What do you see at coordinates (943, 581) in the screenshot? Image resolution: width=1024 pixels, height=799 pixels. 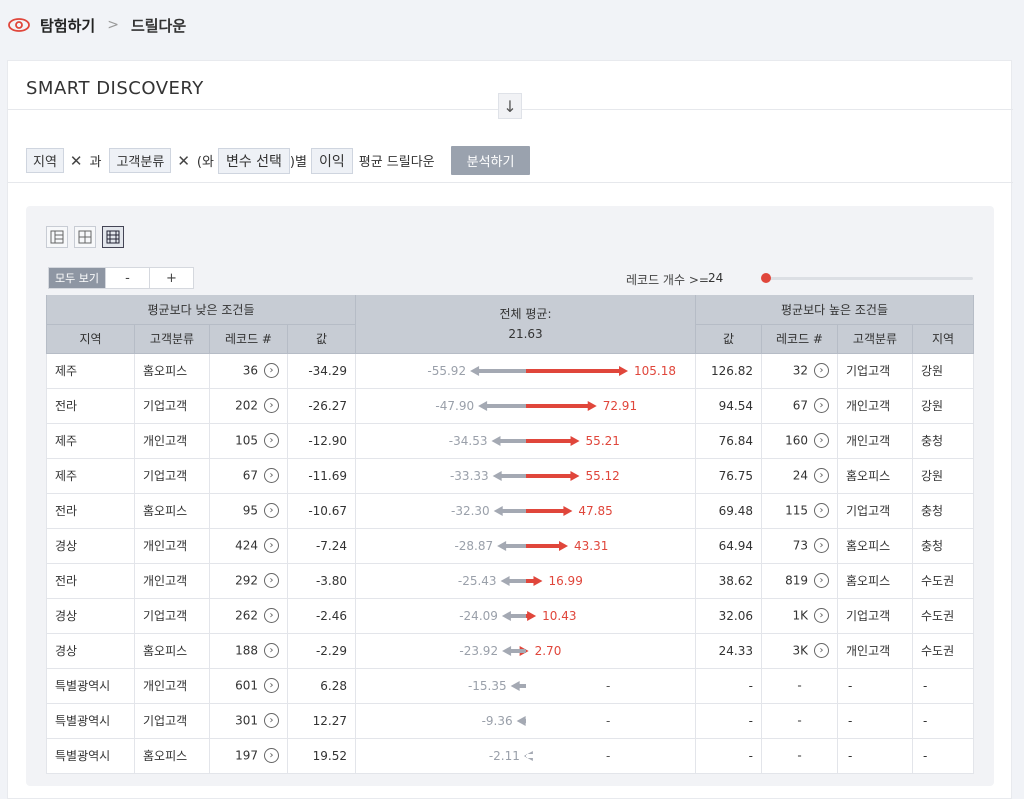 I see `high-region-cell: 수도권` at bounding box center [943, 581].